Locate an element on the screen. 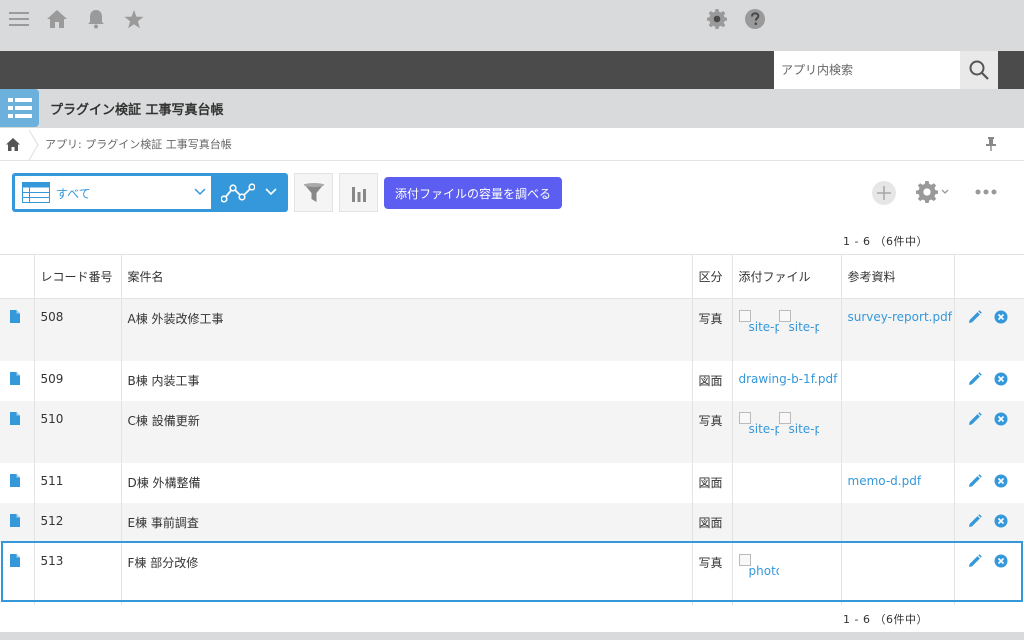 Image resolution: width=1024 pixels, height=640 pixels. header-reference: 参考資料 is located at coordinates (898, 276).